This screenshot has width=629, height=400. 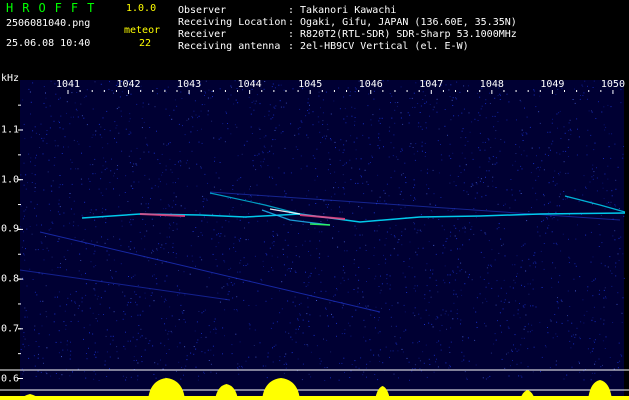 What do you see at coordinates (10, 229) in the screenshot?
I see `y-tick-label: 0.9` at bounding box center [10, 229].